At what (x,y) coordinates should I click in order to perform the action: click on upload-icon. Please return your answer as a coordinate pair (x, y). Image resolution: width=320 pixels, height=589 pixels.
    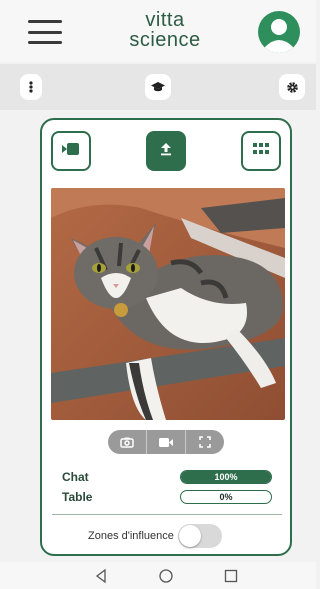
    Looking at the image, I should click on (166, 151).